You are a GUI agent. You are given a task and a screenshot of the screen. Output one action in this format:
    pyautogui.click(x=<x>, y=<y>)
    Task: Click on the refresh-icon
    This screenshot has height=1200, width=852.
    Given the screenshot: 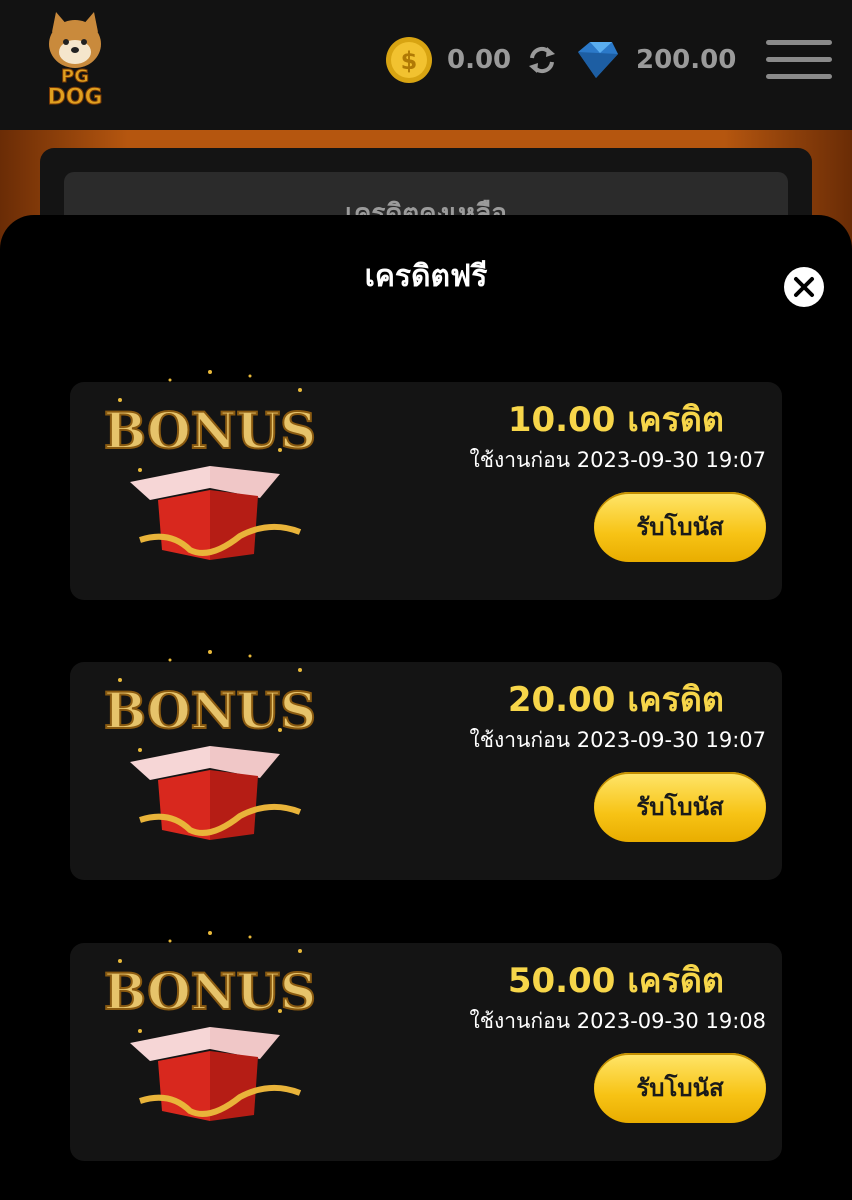 What is the action you would take?
    pyautogui.click(x=542, y=60)
    